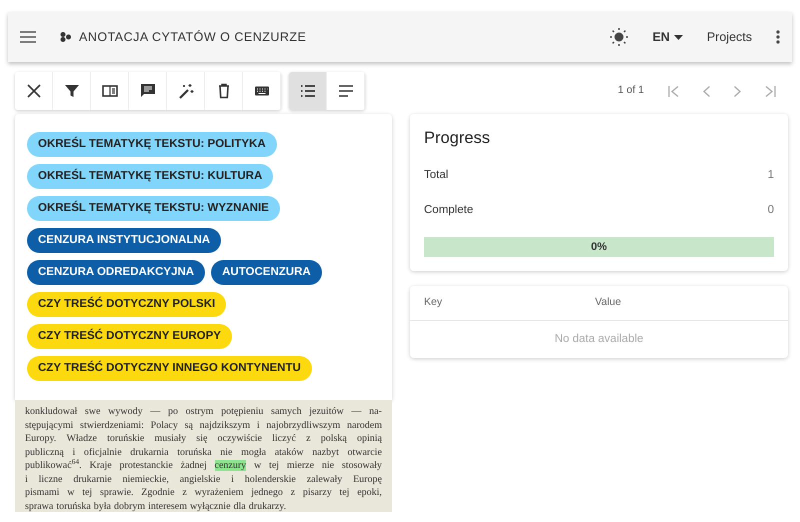 This screenshot has width=800, height=522. What do you see at coordinates (661, 37) in the screenshot?
I see `language-button: EN` at bounding box center [661, 37].